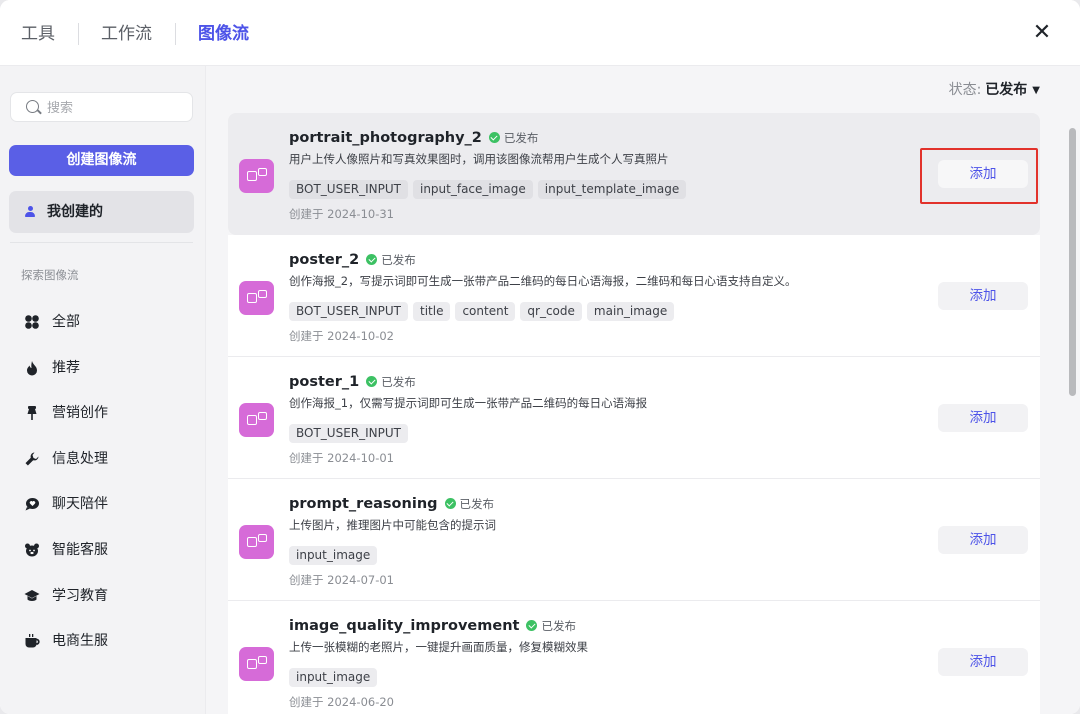  Describe the element at coordinates (30, 212) in the screenshot. I see `user-icon` at that location.